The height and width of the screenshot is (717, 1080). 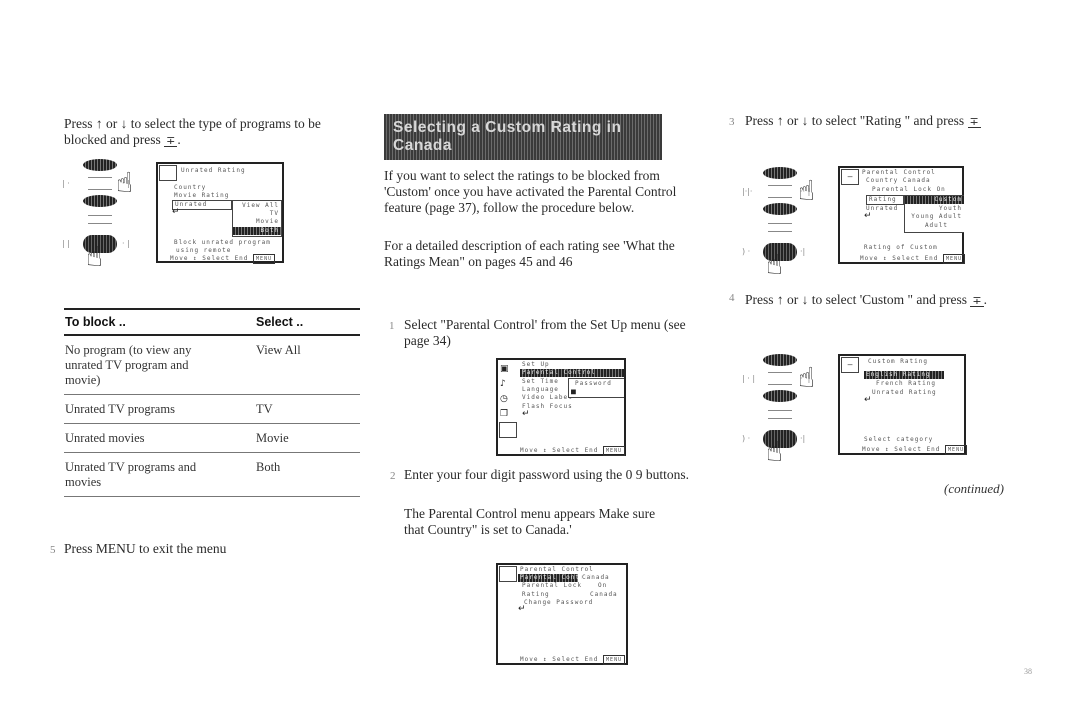 I want to click on menu-icon, so click(x=508, y=574).